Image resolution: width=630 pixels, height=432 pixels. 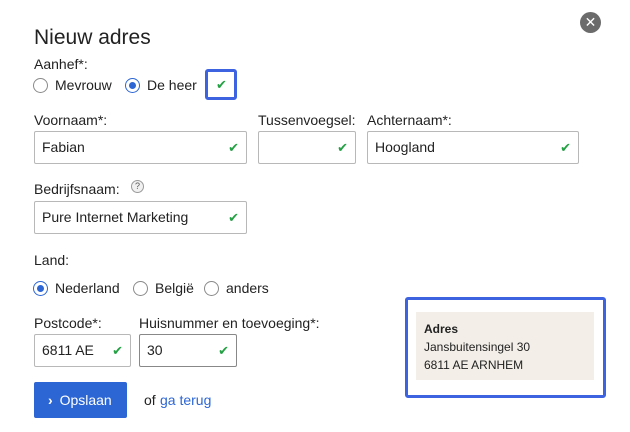 I want to click on achternaam-value: Hoogland, so click(x=405, y=147).